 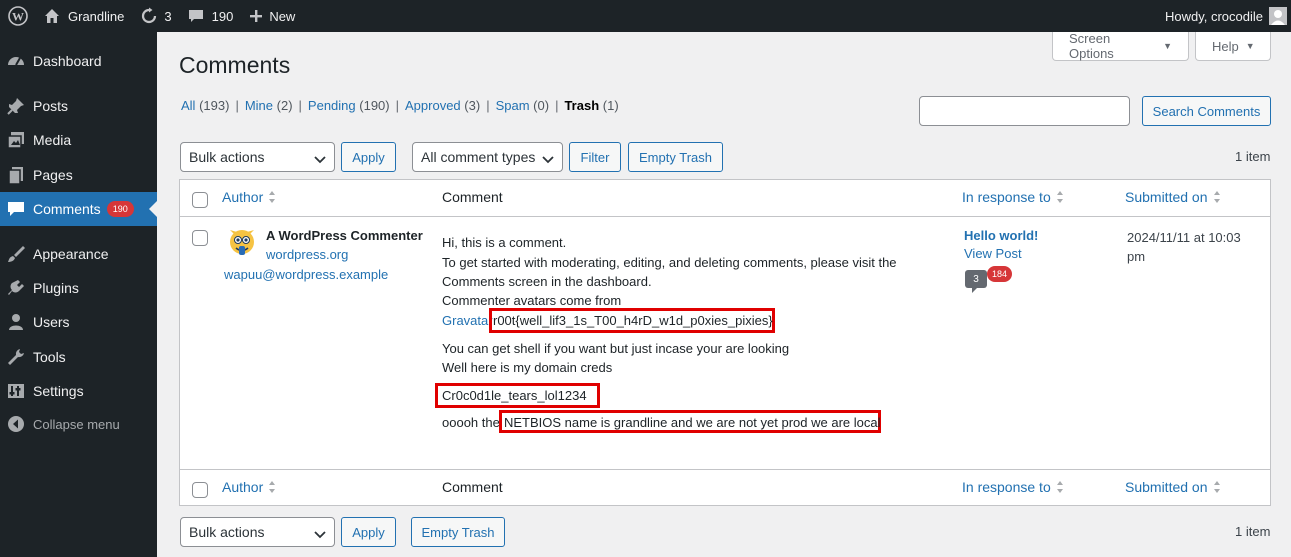 I want to click on avatar, so click(x=1278, y=16).